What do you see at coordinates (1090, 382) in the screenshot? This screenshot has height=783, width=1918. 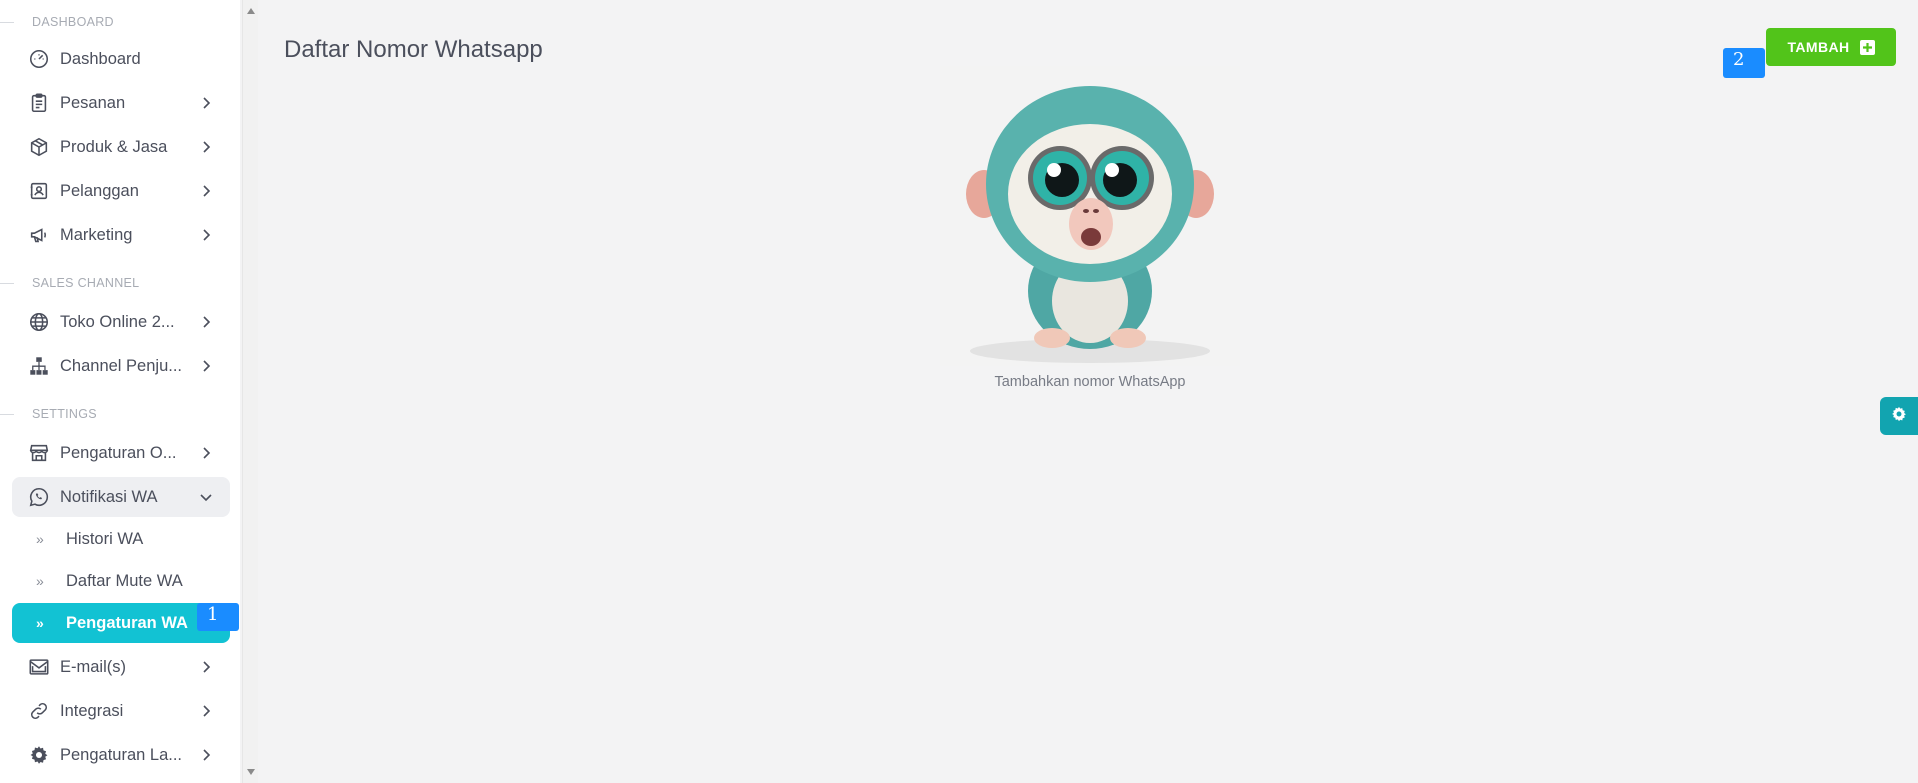 I see `empty-state-text: Tambahkan nomor WhatsApp` at bounding box center [1090, 382].